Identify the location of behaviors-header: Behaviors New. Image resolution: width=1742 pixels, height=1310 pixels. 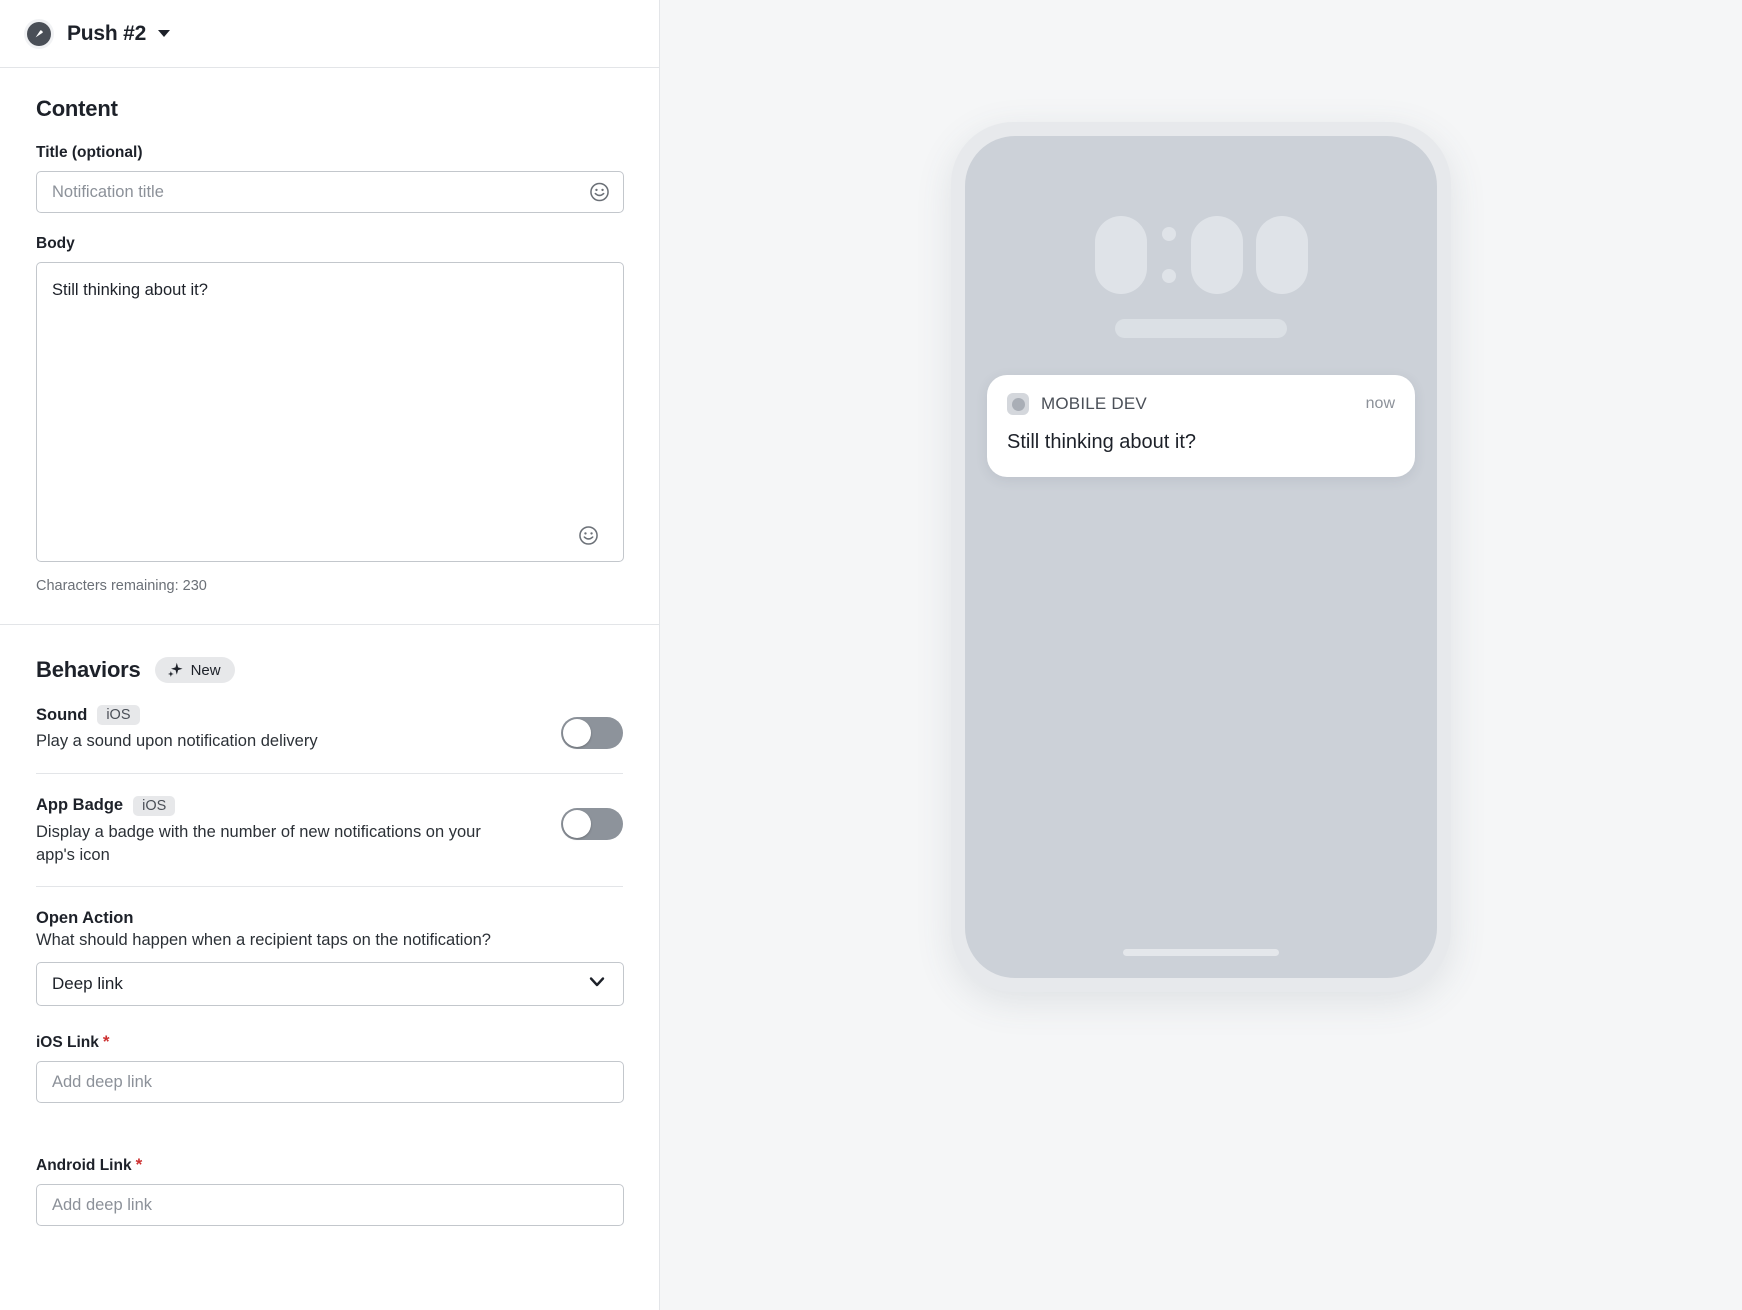
(329, 670).